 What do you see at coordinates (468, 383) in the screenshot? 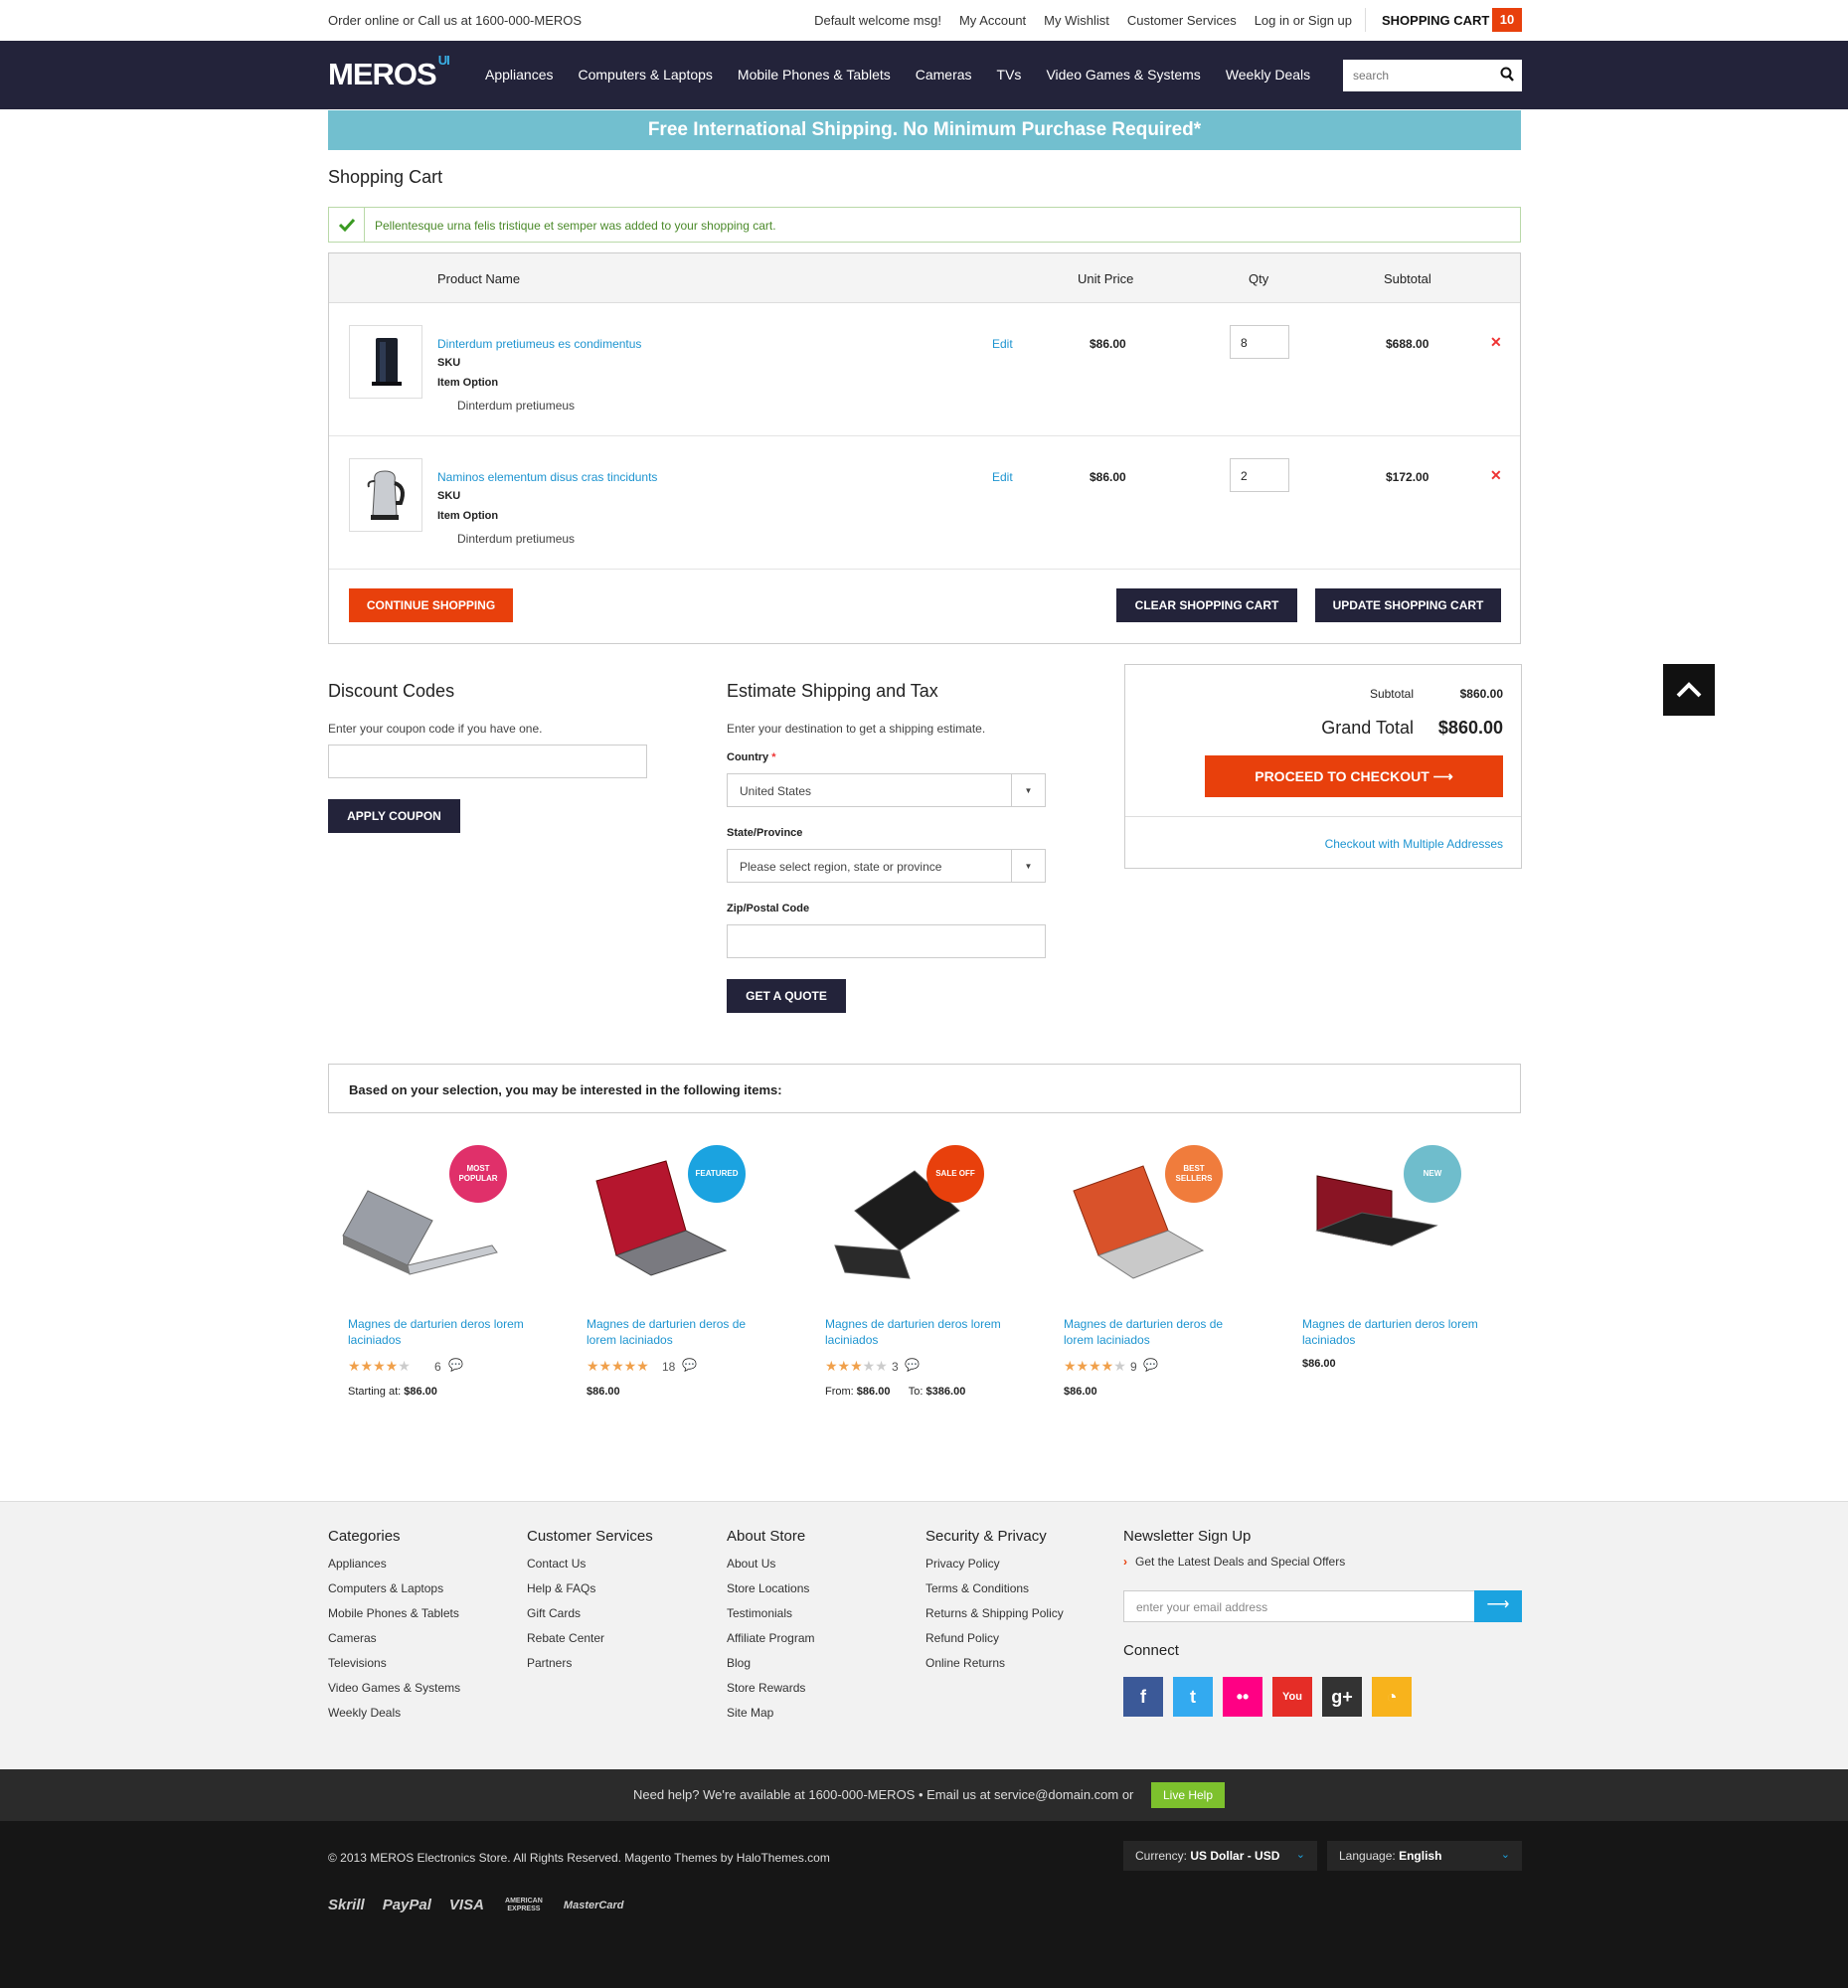
I see `item-option-label: Item Option` at bounding box center [468, 383].